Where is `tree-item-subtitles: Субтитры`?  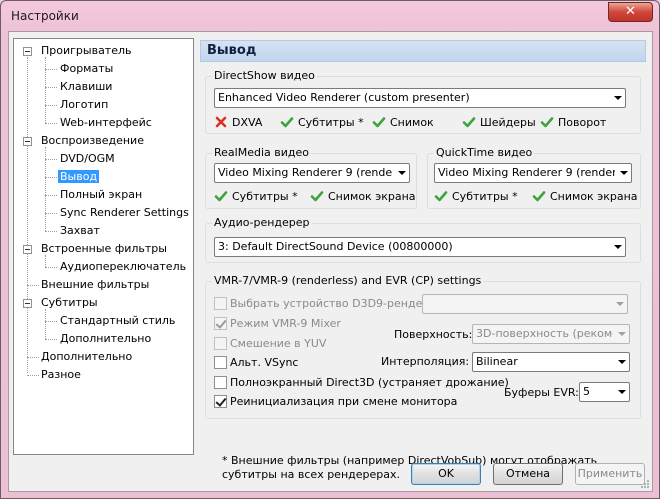
tree-item-subtitles: Субтитры is located at coordinates (69, 303).